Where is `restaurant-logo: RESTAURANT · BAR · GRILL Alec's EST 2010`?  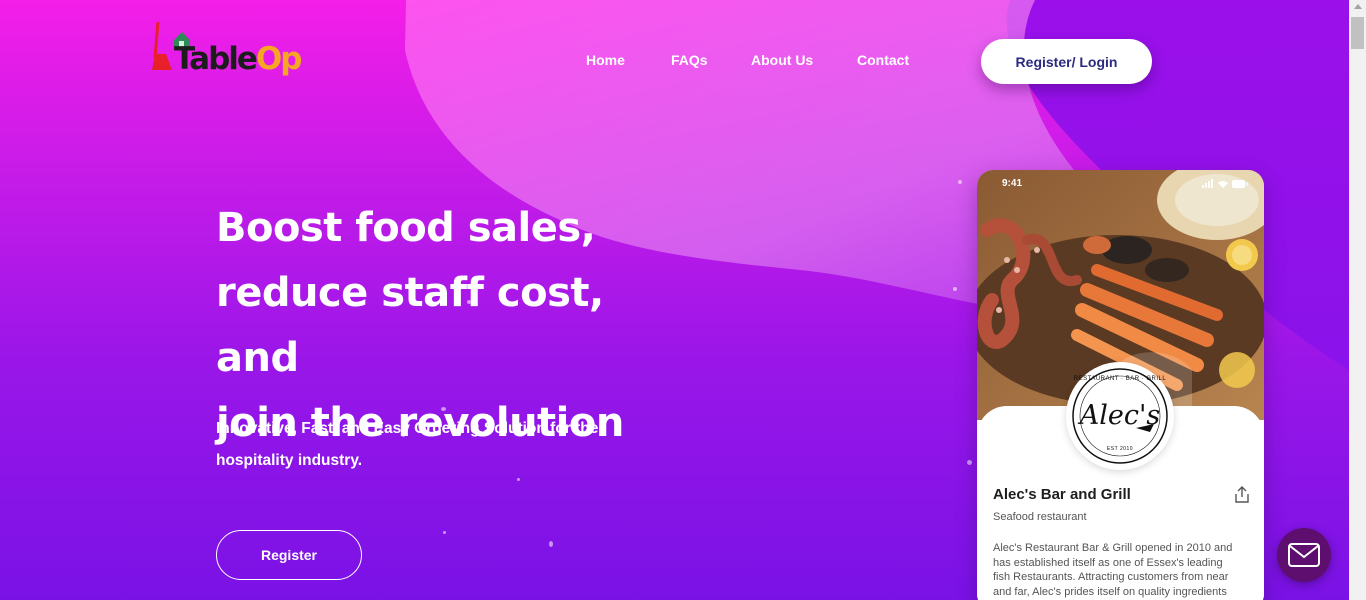 restaurant-logo: RESTAURANT · BAR · GRILL Alec's EST 2010 is located at coordinates (1120, 416).